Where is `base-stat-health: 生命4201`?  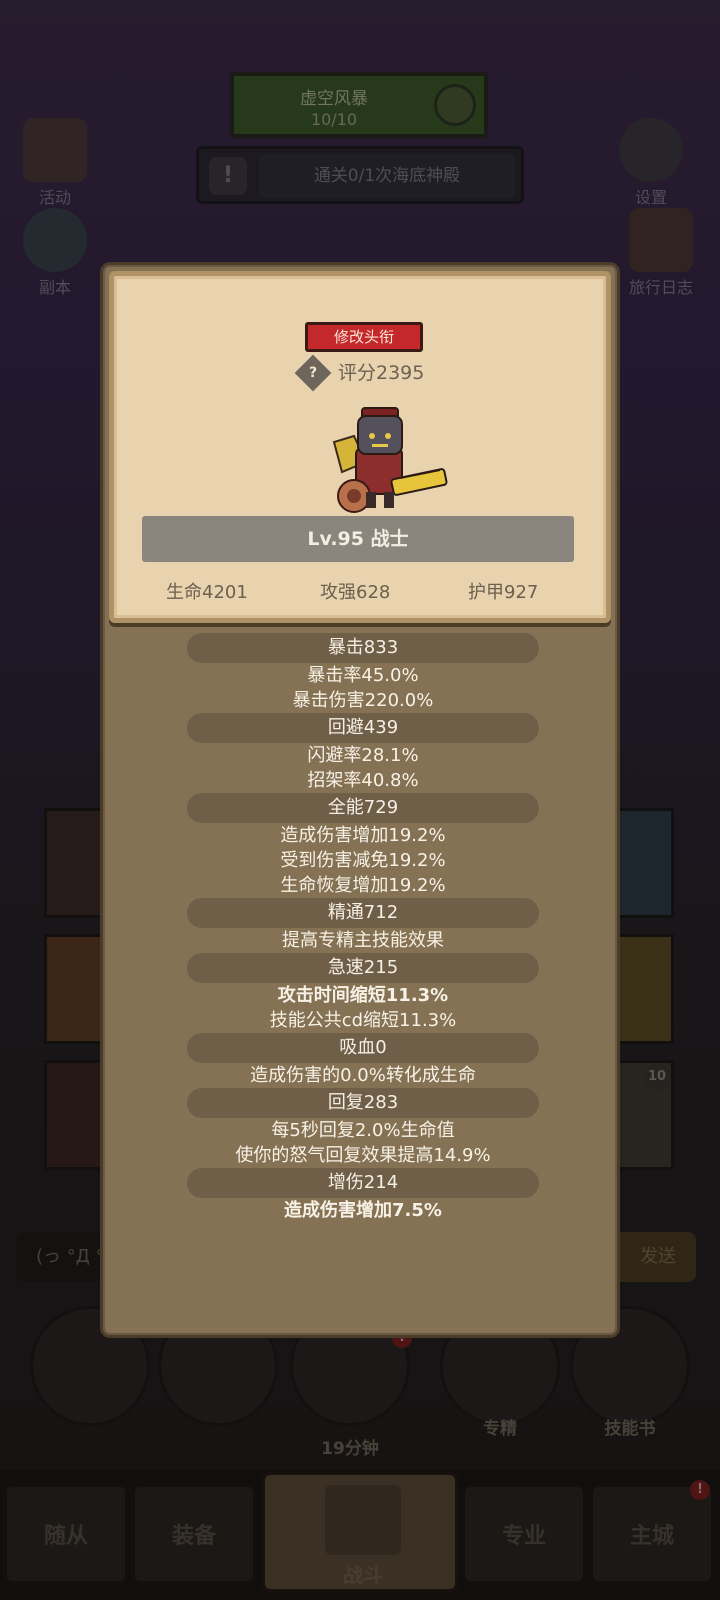 base-stat-health: 生命4201 is located at coordinates (207, 592).